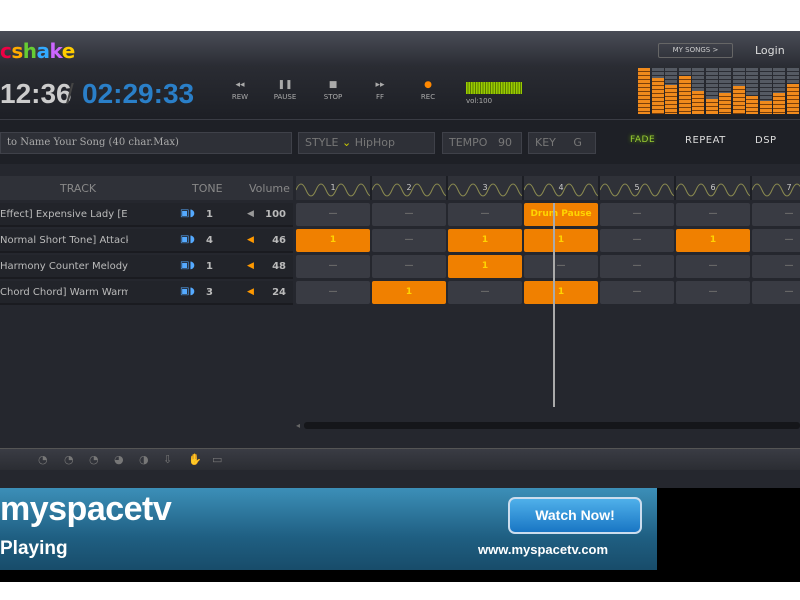  I want to click on rec-button: ● REC, so click(428, 90).